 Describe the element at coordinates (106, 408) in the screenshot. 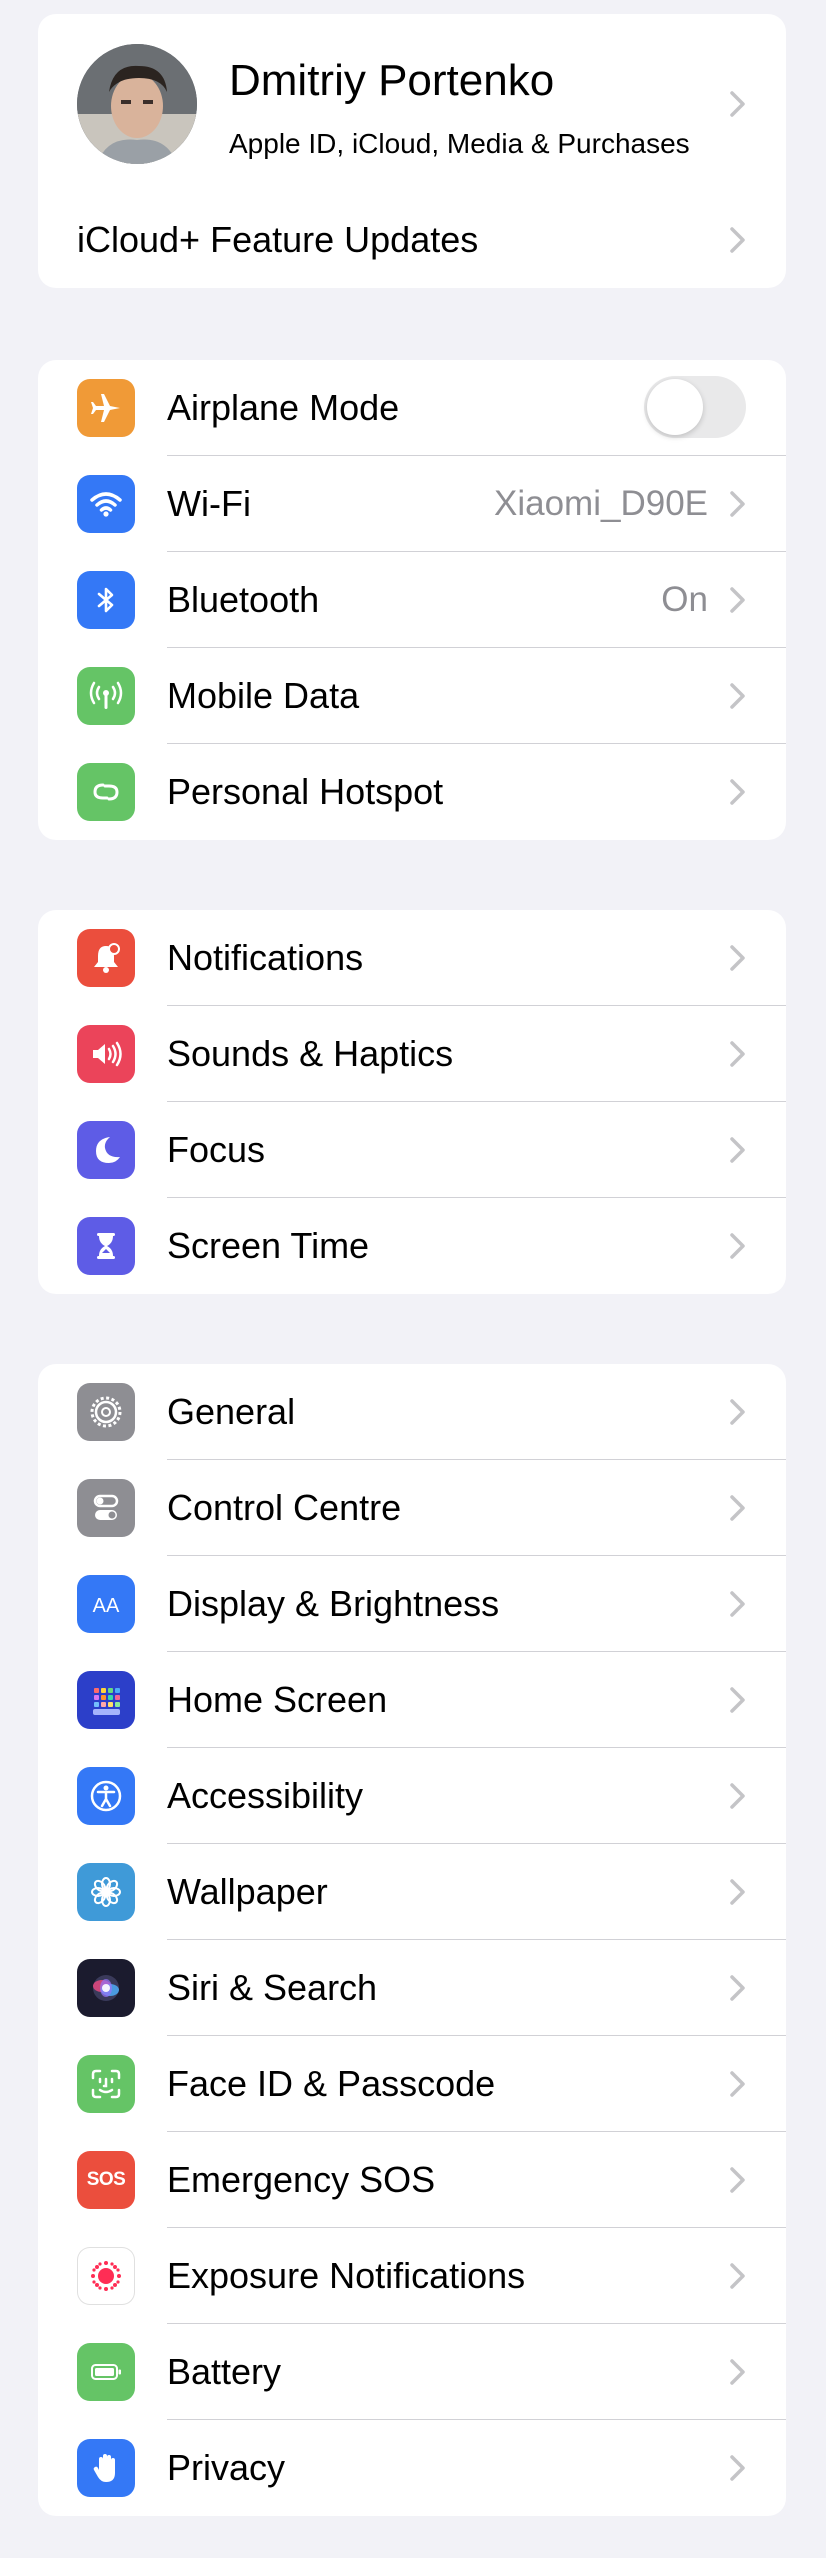

I see `airplane-icon` at that location.